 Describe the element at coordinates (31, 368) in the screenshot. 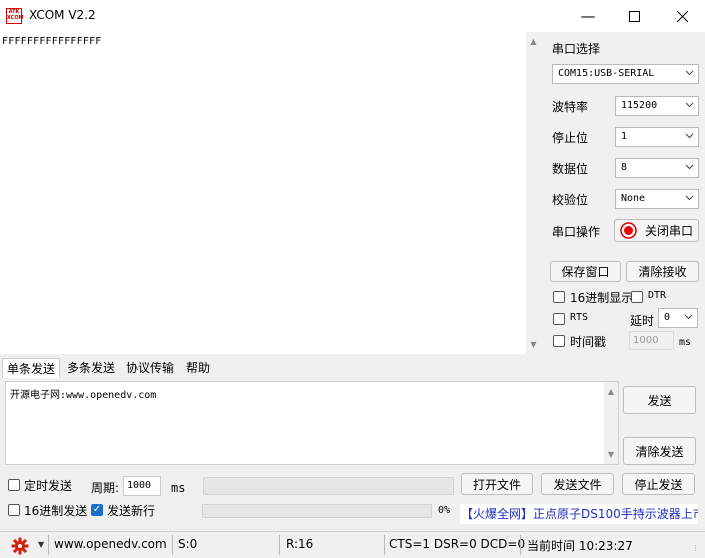

I see `tab-single-send: 单条发送` at that location.